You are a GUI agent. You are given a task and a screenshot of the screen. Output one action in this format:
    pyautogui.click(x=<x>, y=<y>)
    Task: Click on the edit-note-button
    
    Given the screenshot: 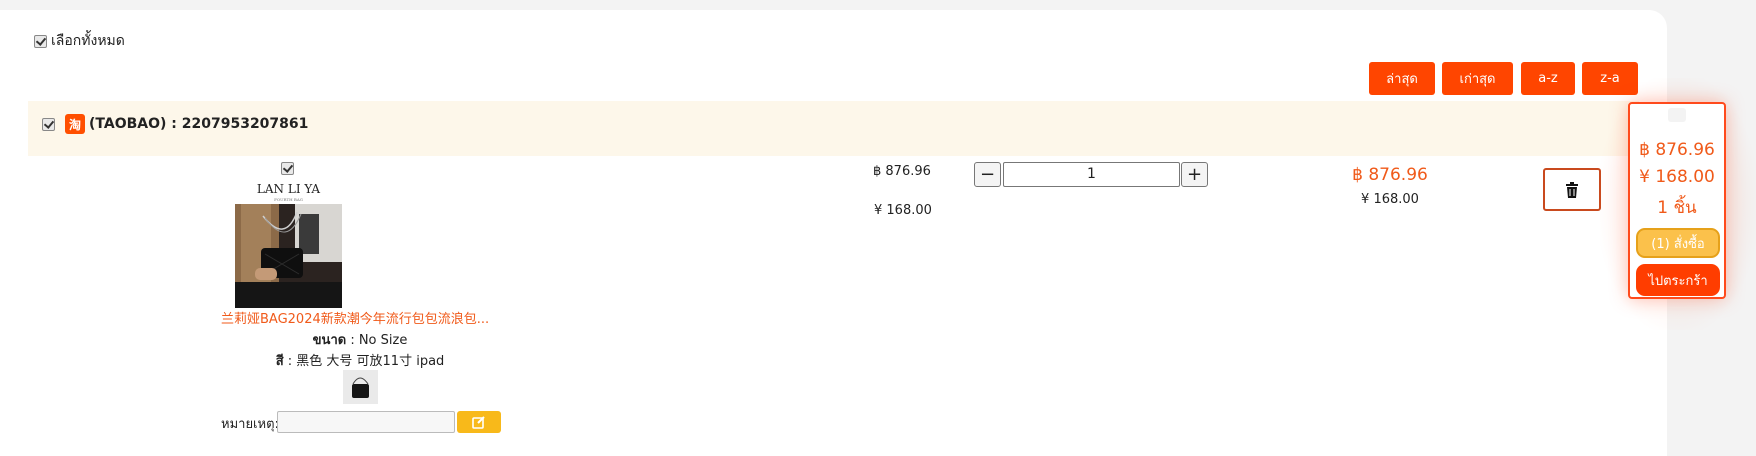 What is the action you would take?
    pyautogui.click(x=479, y=422)
    